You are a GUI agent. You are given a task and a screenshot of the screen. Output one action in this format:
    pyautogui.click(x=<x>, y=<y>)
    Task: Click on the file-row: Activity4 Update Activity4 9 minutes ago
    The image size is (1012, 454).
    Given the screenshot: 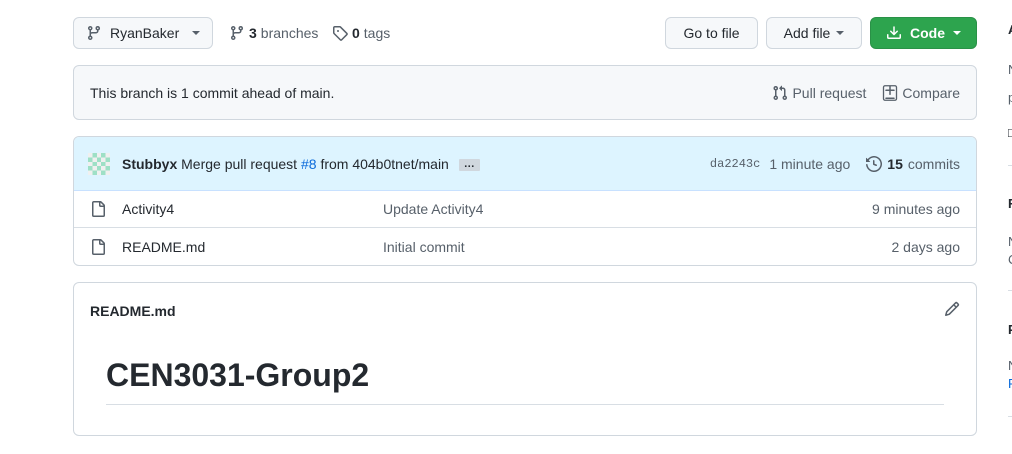 What is the action you would take?
    pyautogui.click(x=525, y=209)
    